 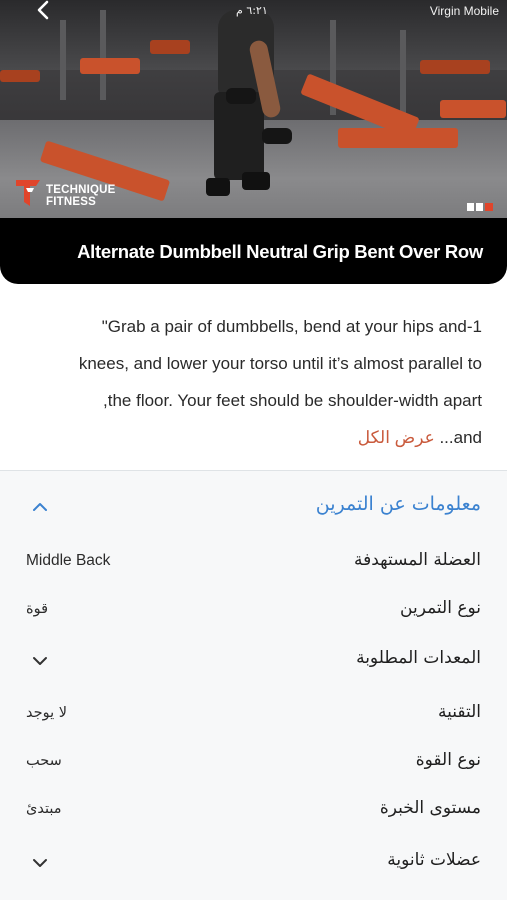 I want to click on info-row-force-type: نوع القوة سحب, so click(x=253, y=764).